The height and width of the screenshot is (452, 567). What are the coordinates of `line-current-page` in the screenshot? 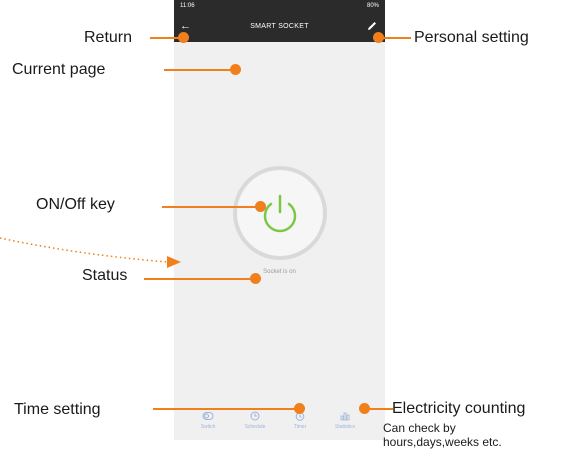 It's located at (200, 70).